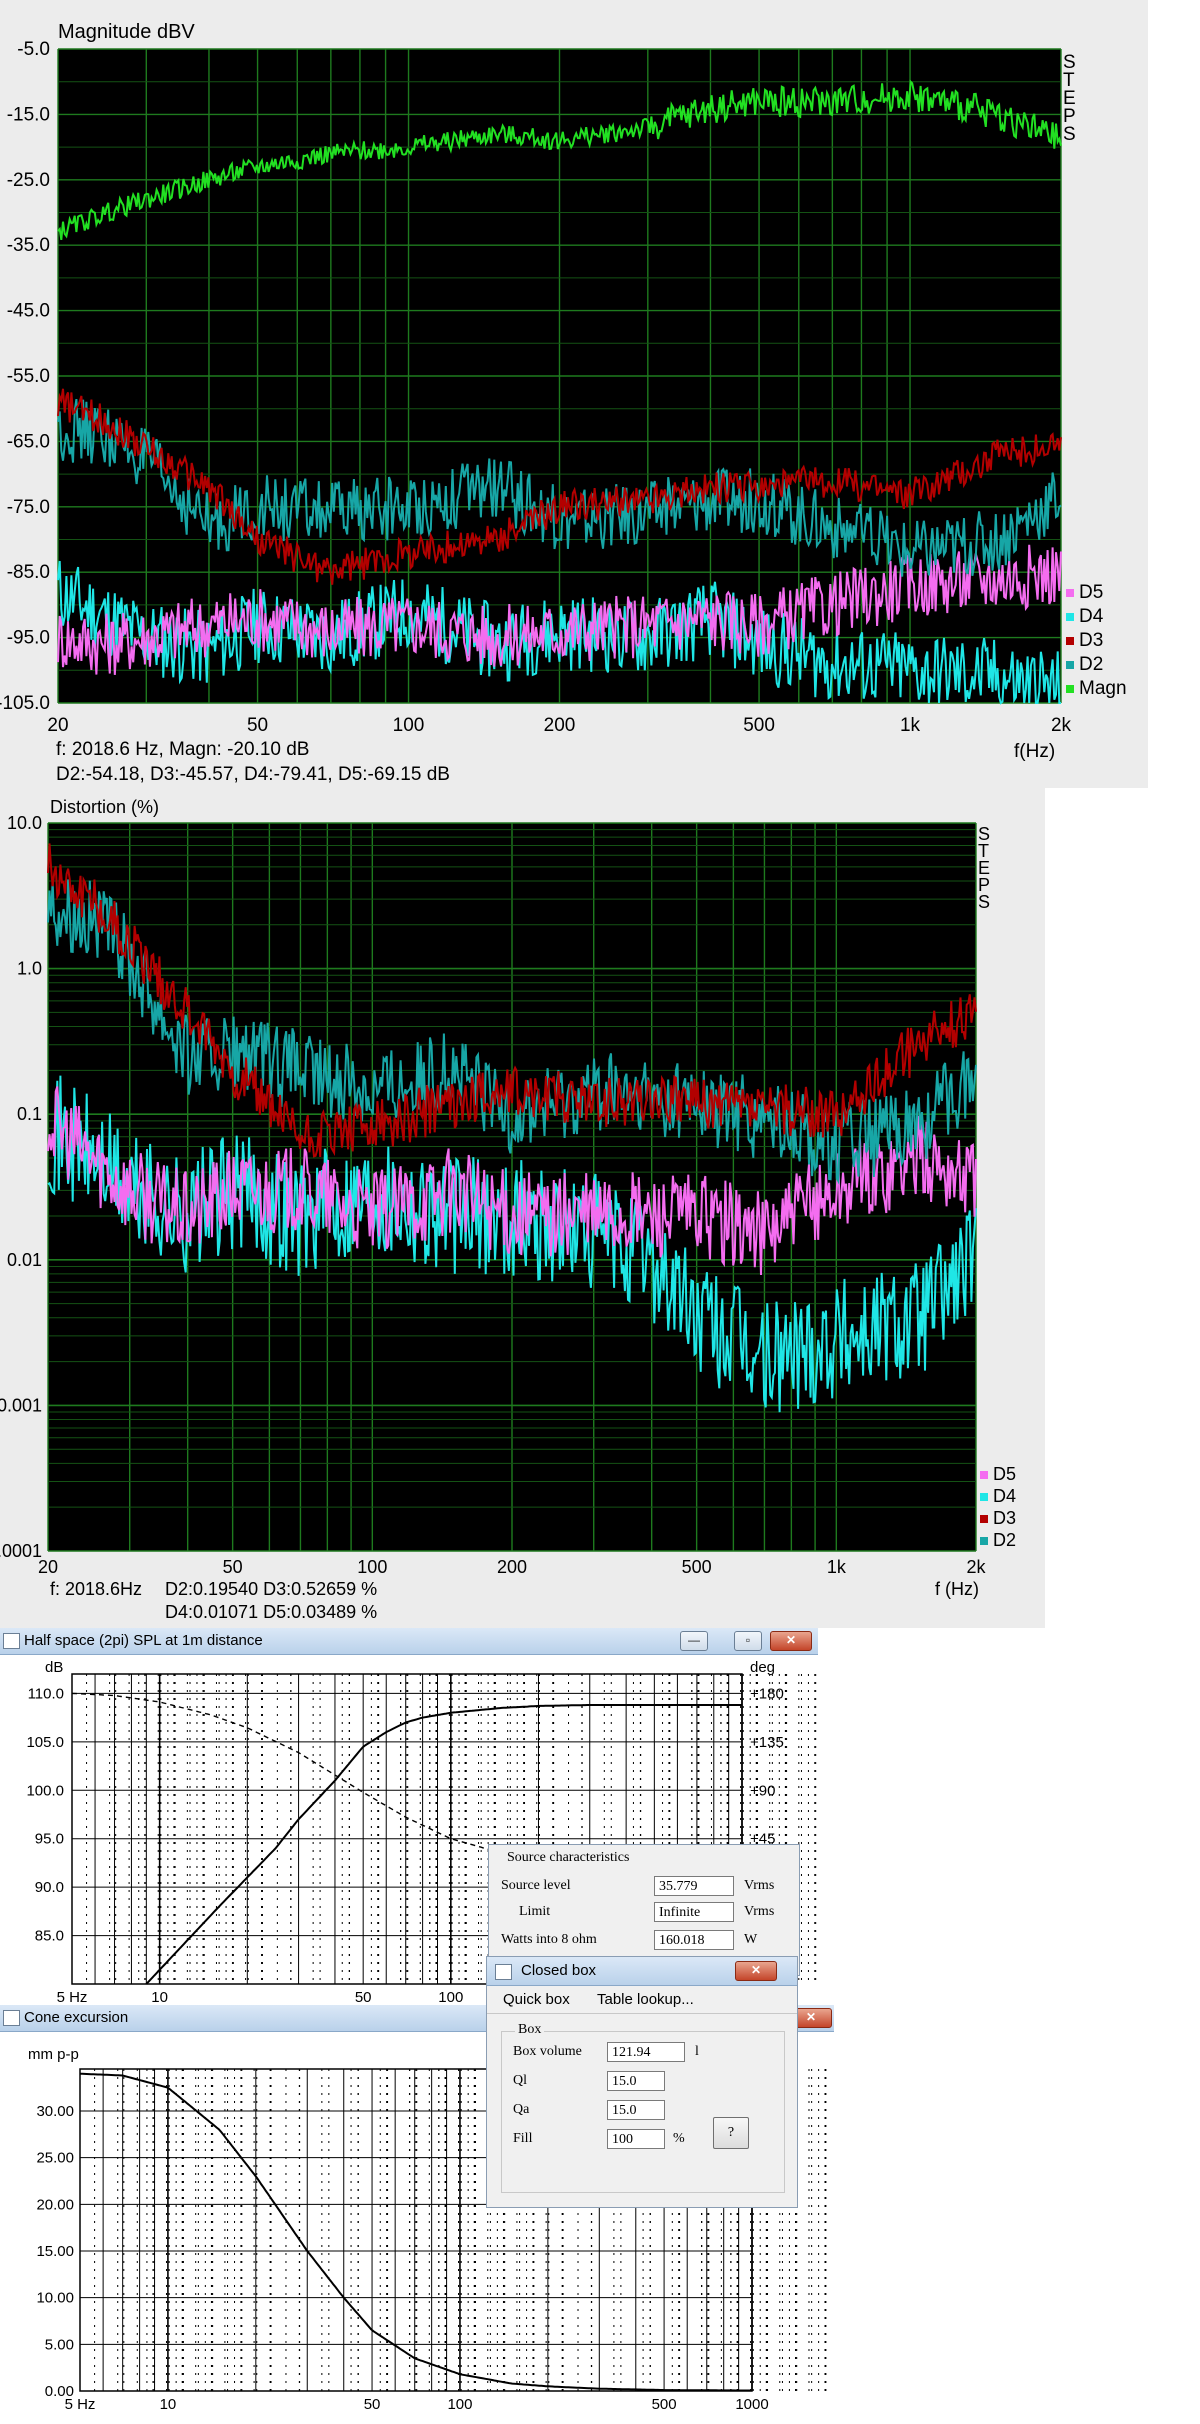 This screenshot has width=1200, height=2424. What do you see at coordinates (28, 311) in the screenshot?
I see `y-tick-label: -45.0` at bounding box center [28, 311].